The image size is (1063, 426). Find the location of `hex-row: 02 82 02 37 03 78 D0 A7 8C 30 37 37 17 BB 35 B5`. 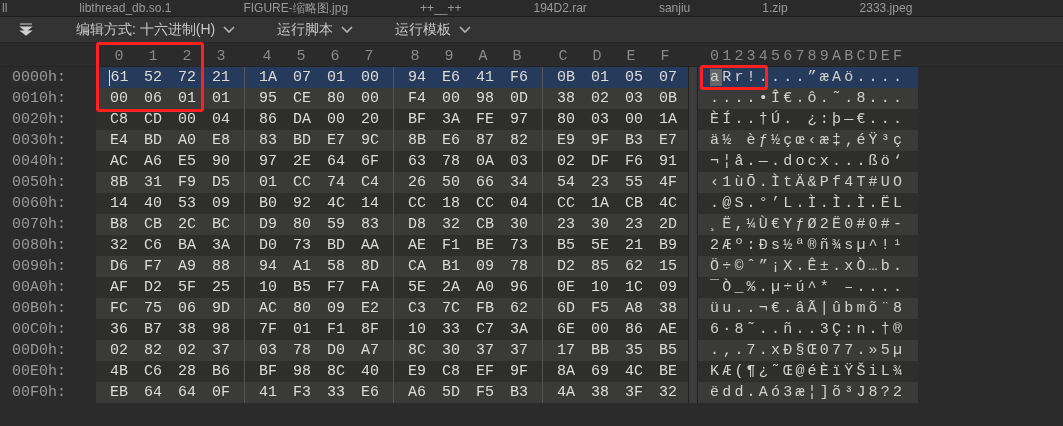

hex-row: 02 82 02 37 03 78 D0 A7 8C 30 37 37 17 BB 35 B5 is located at coordinates (392, 350).